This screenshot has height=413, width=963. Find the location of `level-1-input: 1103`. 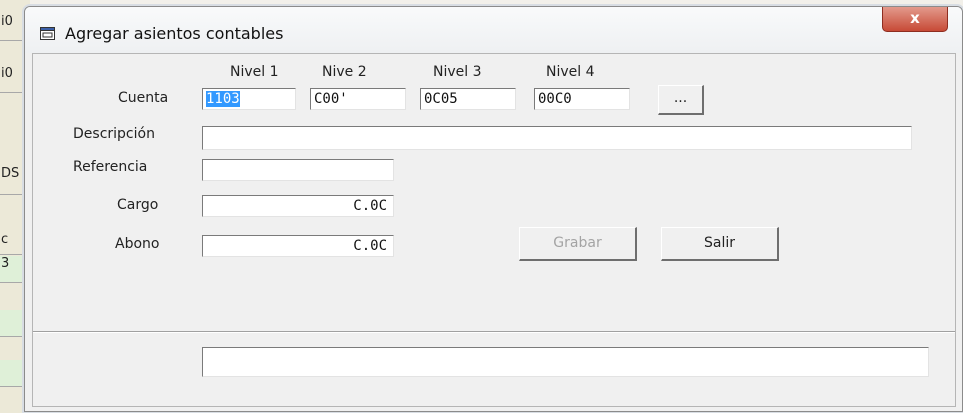

level-1-input: 1103 is located at coordinates (249, 99).